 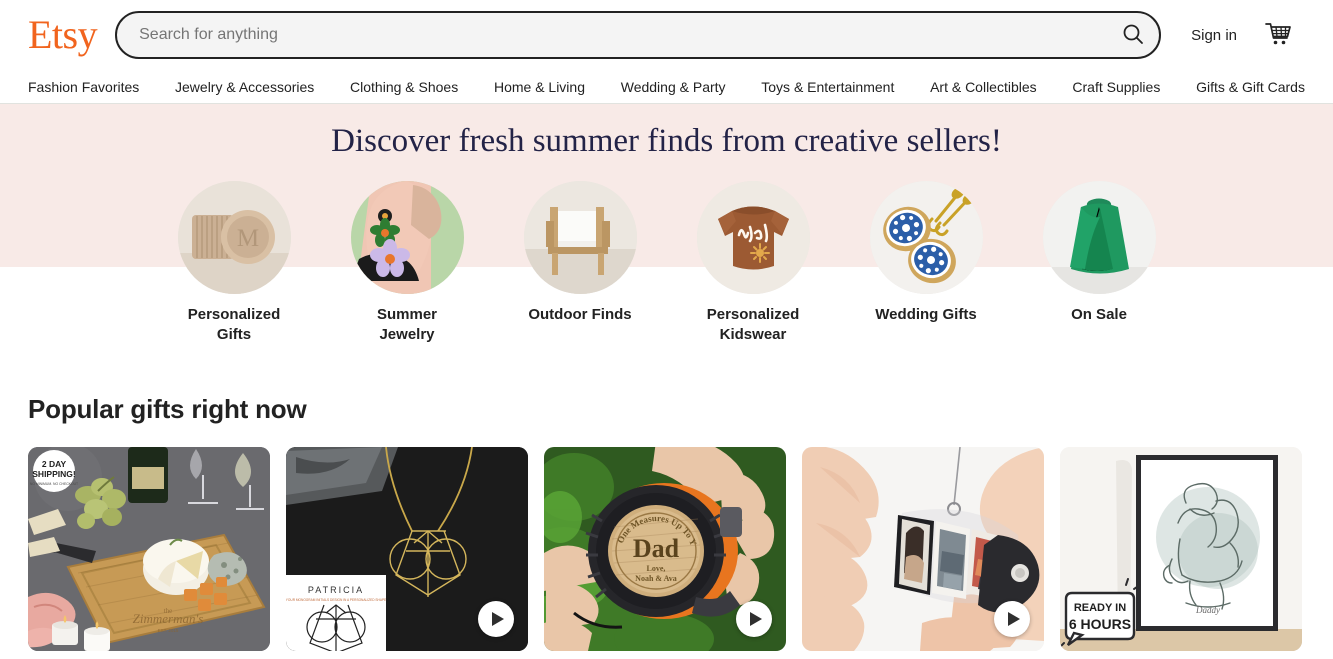 I want to click on svg-text: 2 DAY, so click(x=54, y=464).